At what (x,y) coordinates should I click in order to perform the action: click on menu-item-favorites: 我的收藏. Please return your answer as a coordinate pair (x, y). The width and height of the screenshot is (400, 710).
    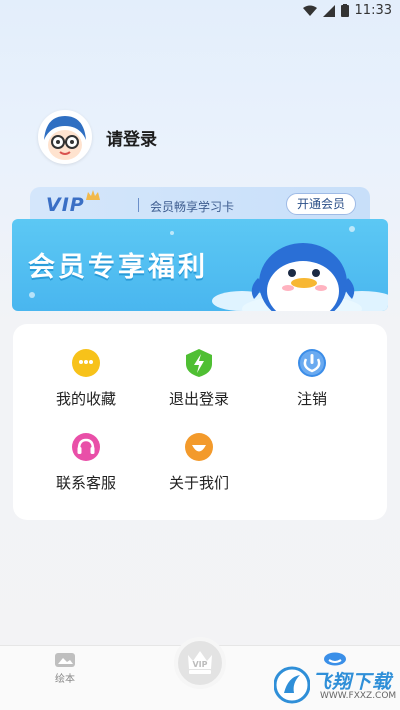
    Looking at the image, I should click on (86, 378).